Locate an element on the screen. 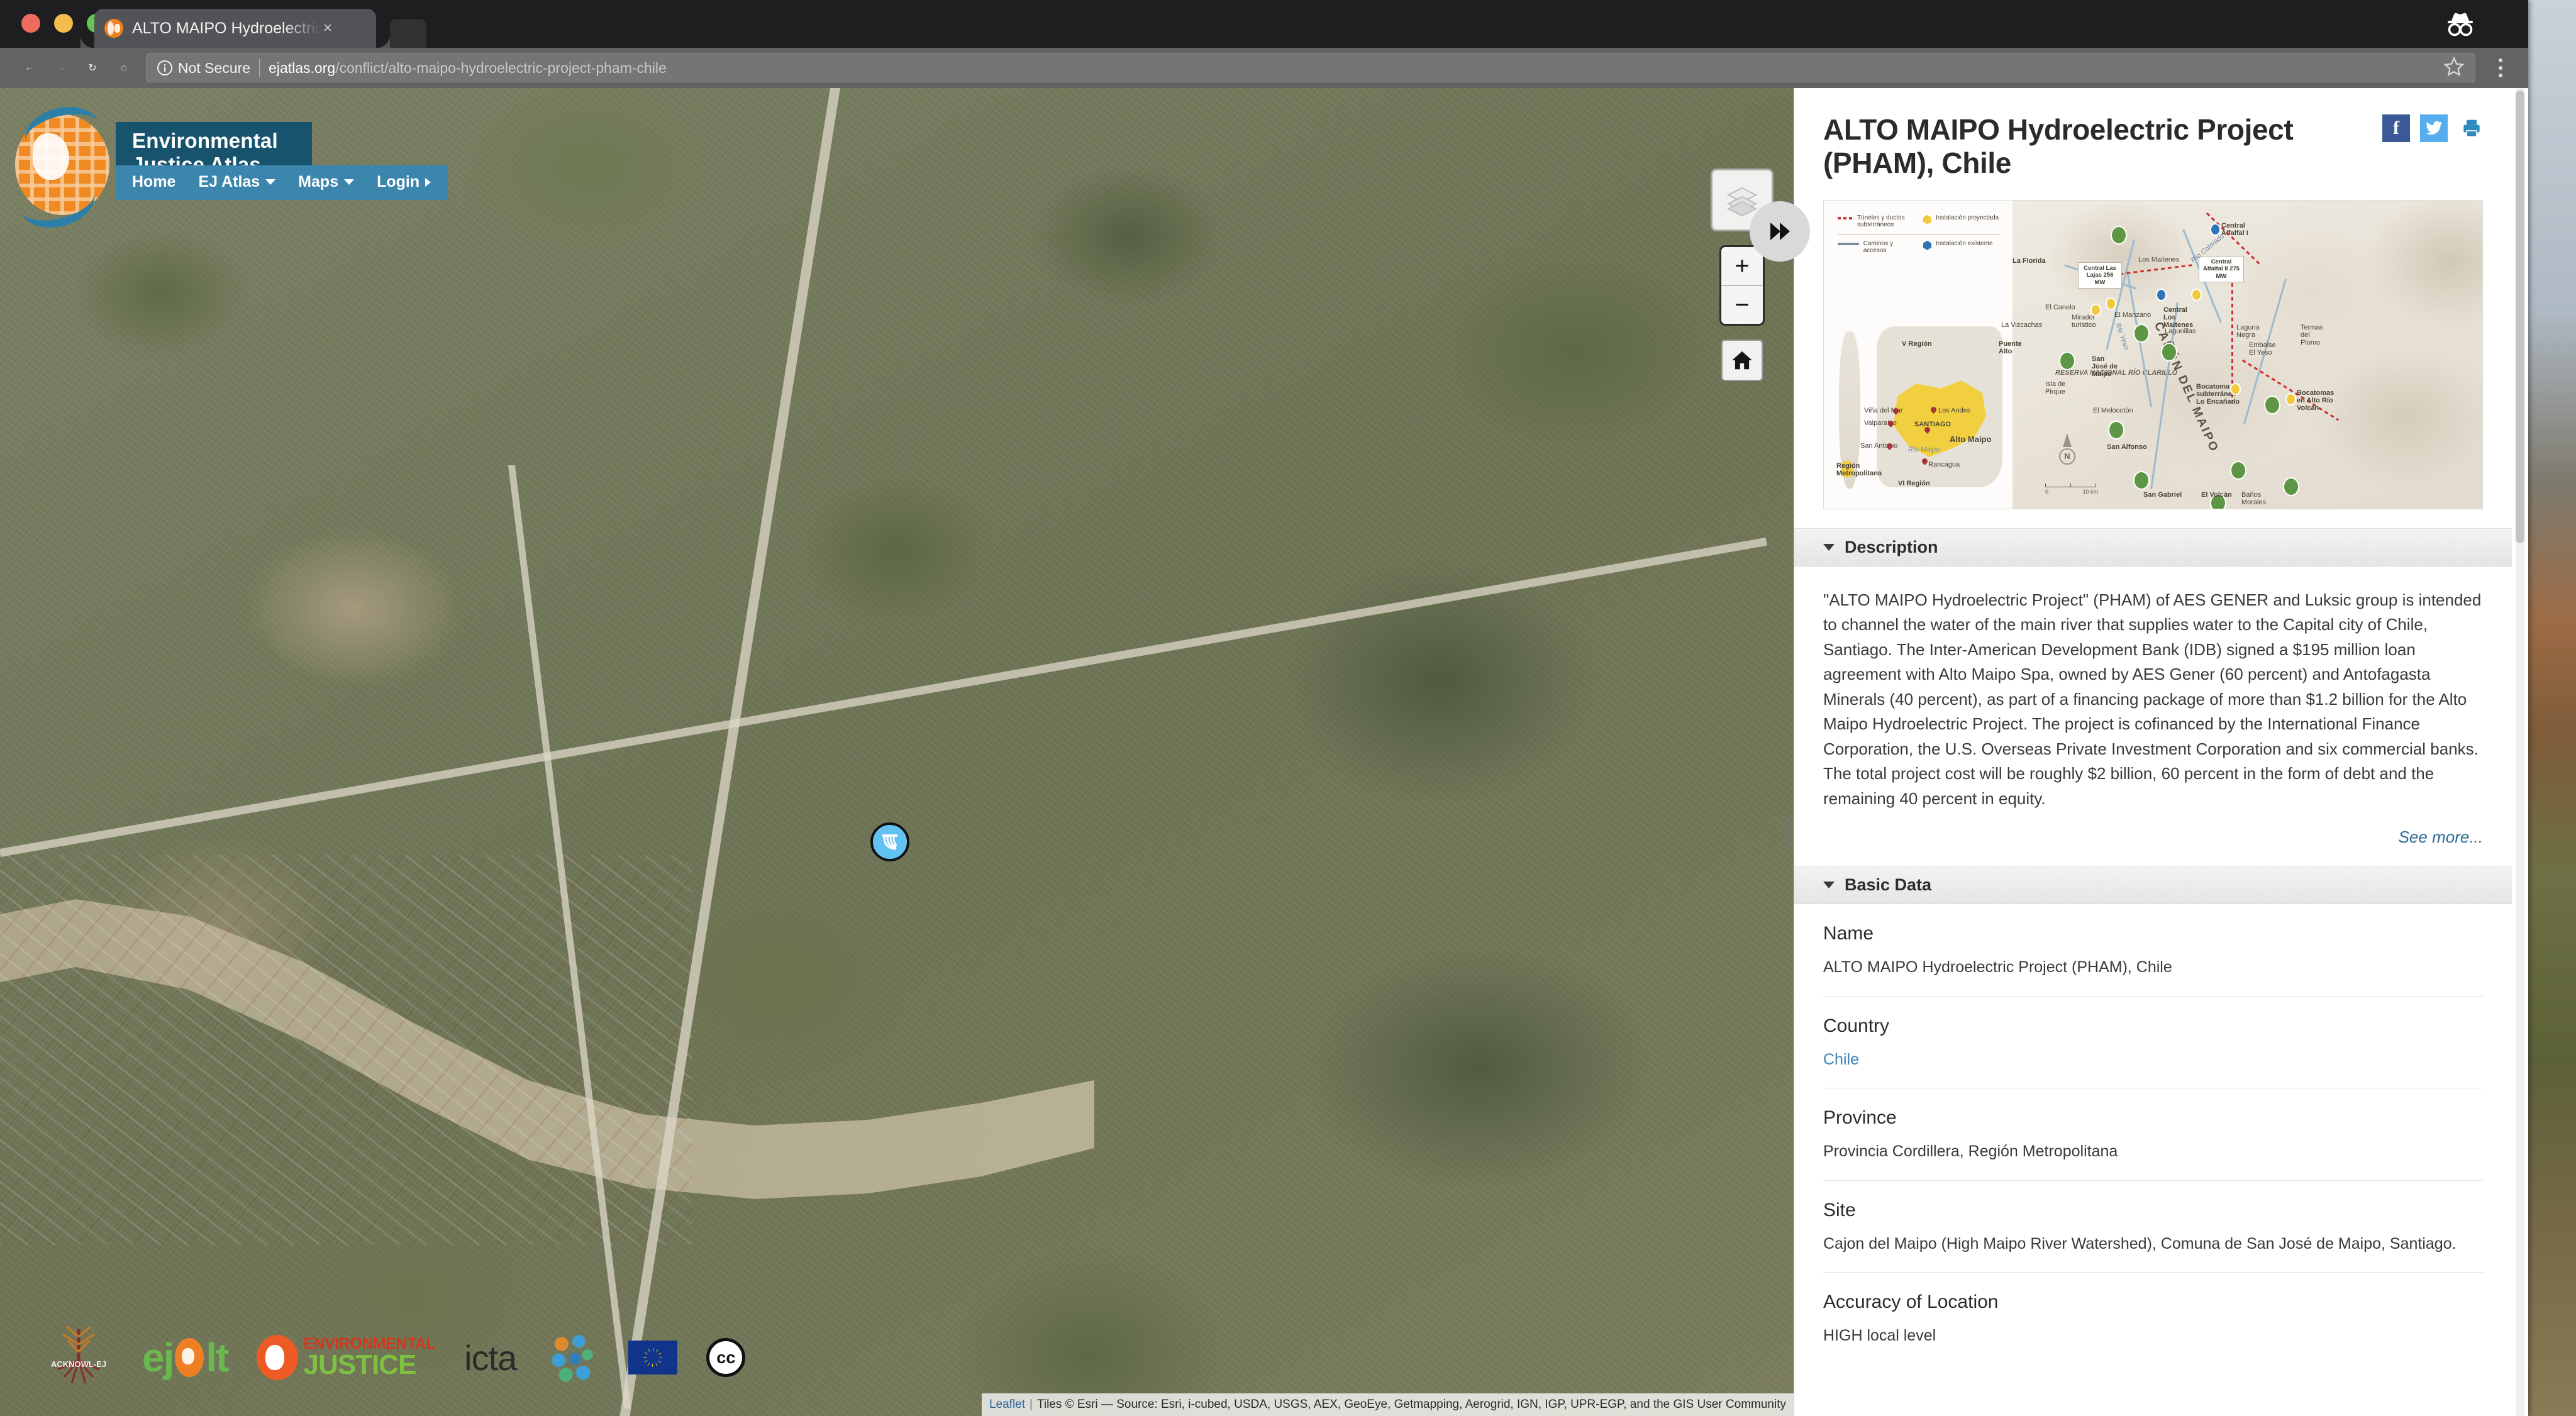 Image resolution: width=2576 pixels, height=1416 pixels. european-union-logo is located at coordinates (653, 1358).